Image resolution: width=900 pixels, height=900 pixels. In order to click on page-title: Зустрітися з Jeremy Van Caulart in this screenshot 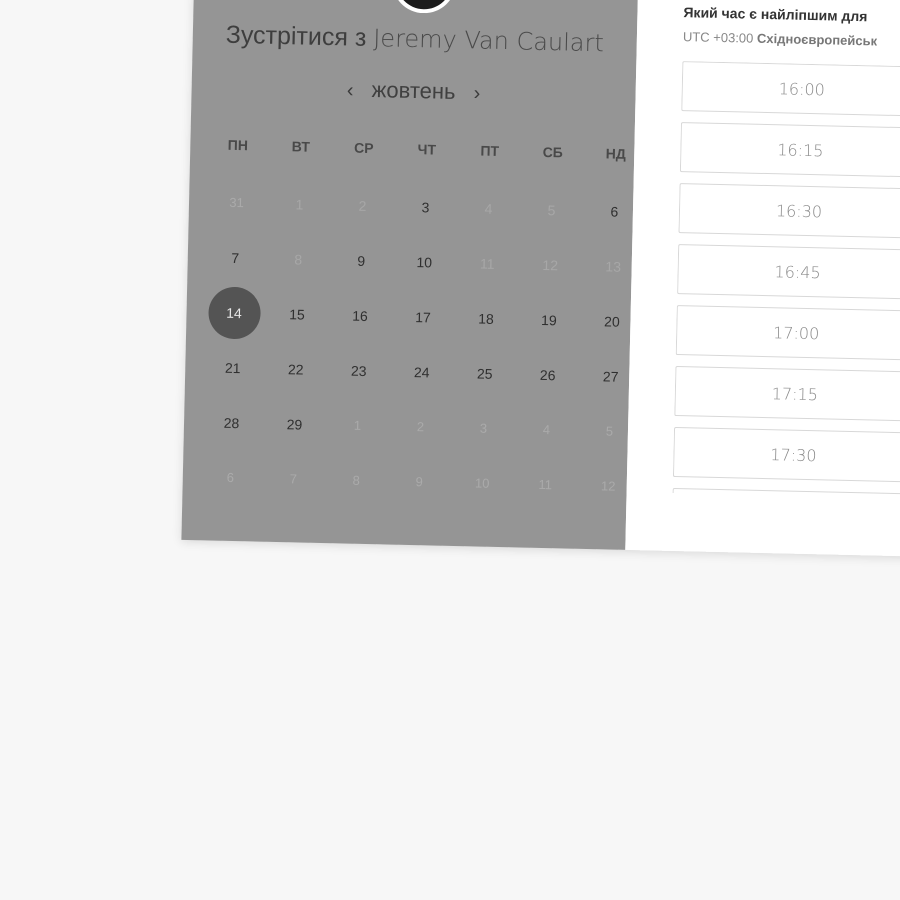, I will do `click(415, 39)`.